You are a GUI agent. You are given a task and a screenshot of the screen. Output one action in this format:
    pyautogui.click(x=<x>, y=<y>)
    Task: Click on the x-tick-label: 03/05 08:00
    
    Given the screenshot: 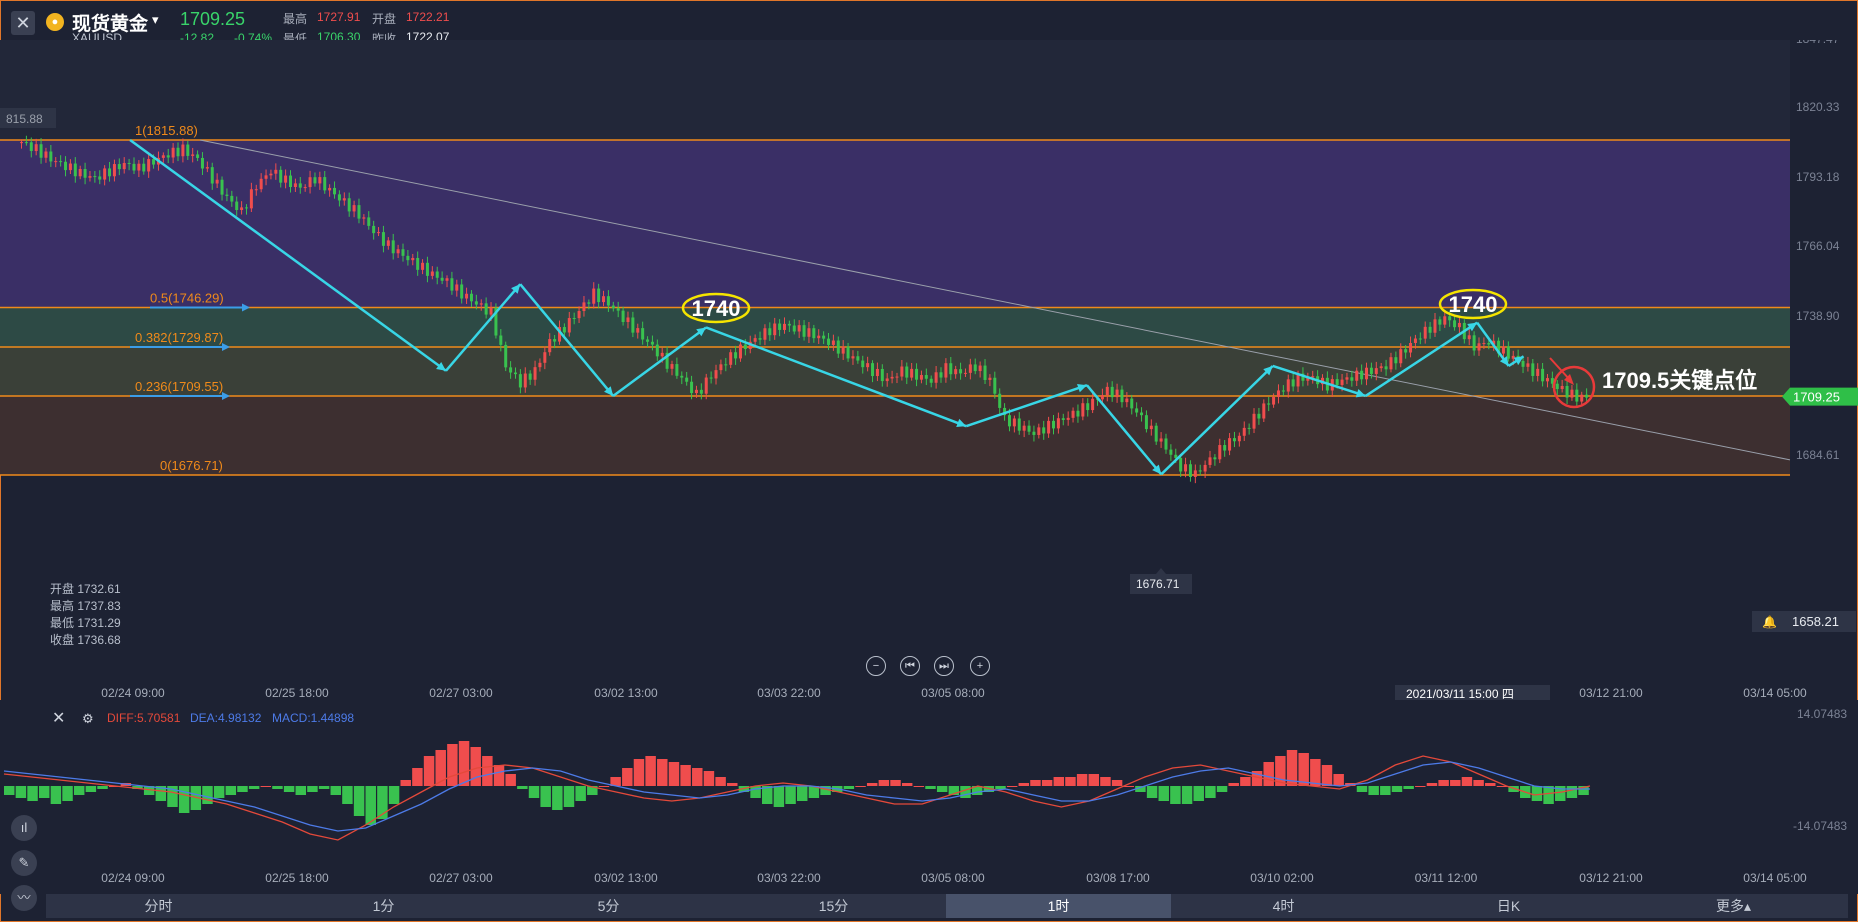 What is the action you would take?
    pyautogui.click(x=953, y=693)
    